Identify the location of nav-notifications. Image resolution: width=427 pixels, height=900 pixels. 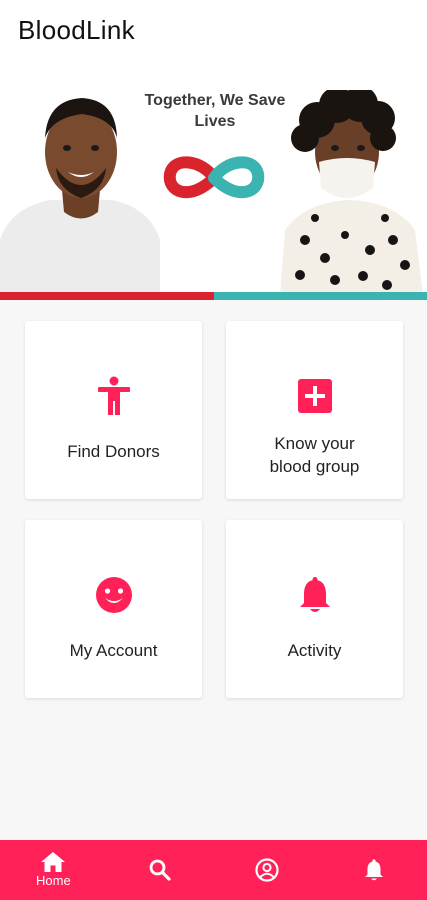
(374, 870).